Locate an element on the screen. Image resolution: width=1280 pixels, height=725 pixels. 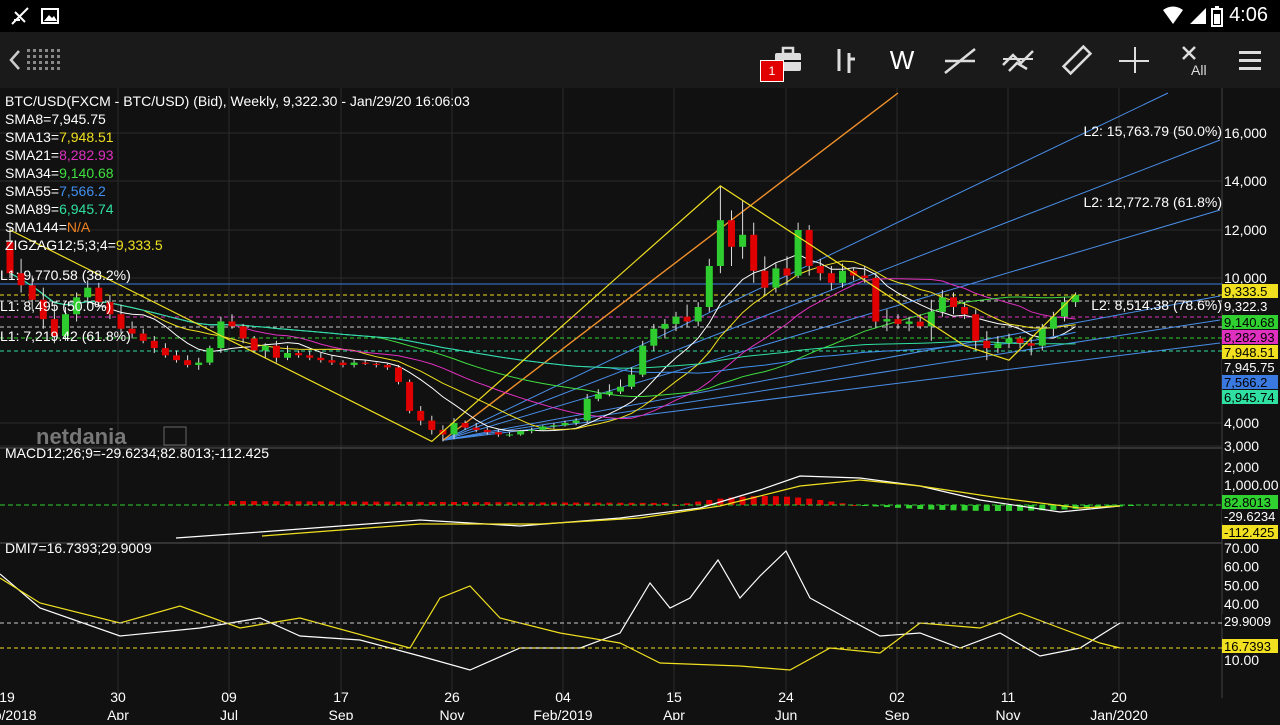
menu-button is located at coordinates (1250, 60).